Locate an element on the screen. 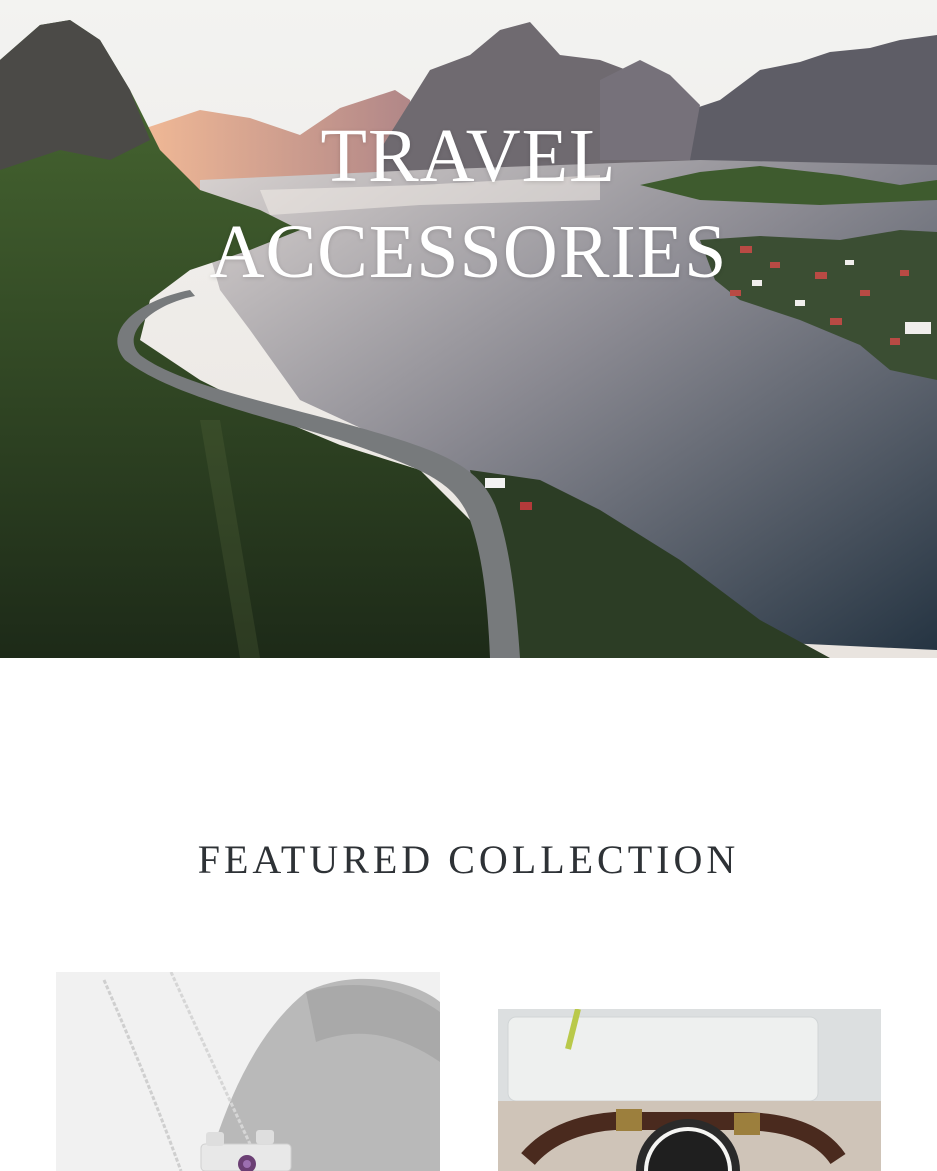 This screenshot has width=937, height=1171. product-image-necklace is located at coordinates (248, 1071).